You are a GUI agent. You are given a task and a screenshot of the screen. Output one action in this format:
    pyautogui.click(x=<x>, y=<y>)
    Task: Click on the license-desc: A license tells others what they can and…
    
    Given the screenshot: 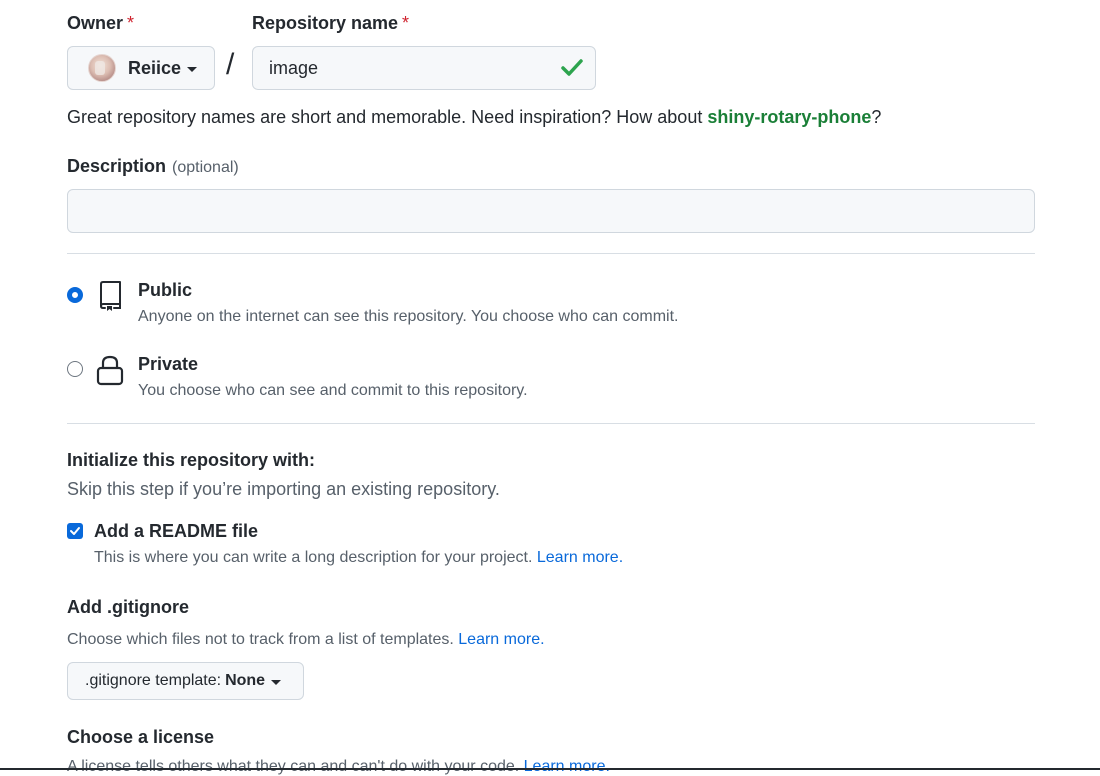 What is the action you would take?
    pyautogui.click(x=338, y=766)
    